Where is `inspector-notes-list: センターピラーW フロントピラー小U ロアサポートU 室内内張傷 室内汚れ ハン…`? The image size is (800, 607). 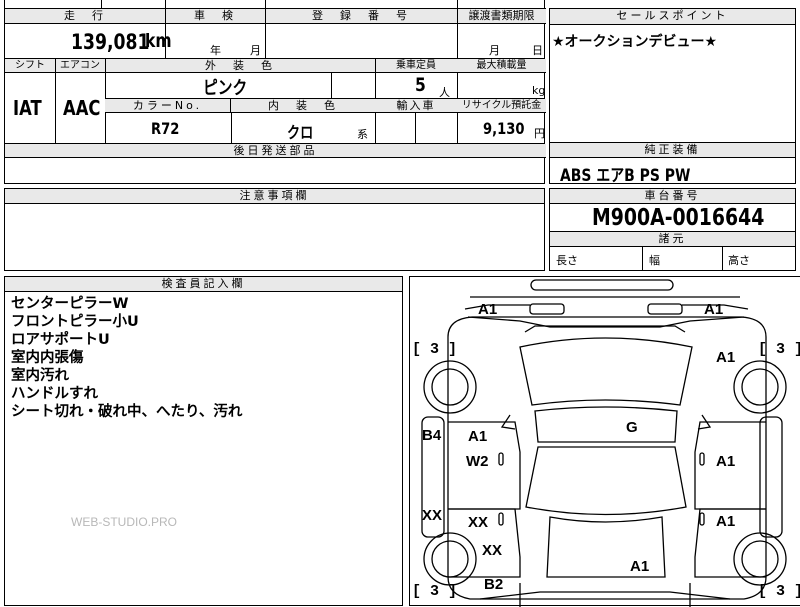 inspector-notes-list: センターピラーW フロントピラー小U ロアサポートU 室内内張傷 室内汚れ ハン… is located at coordinates (126, 358).